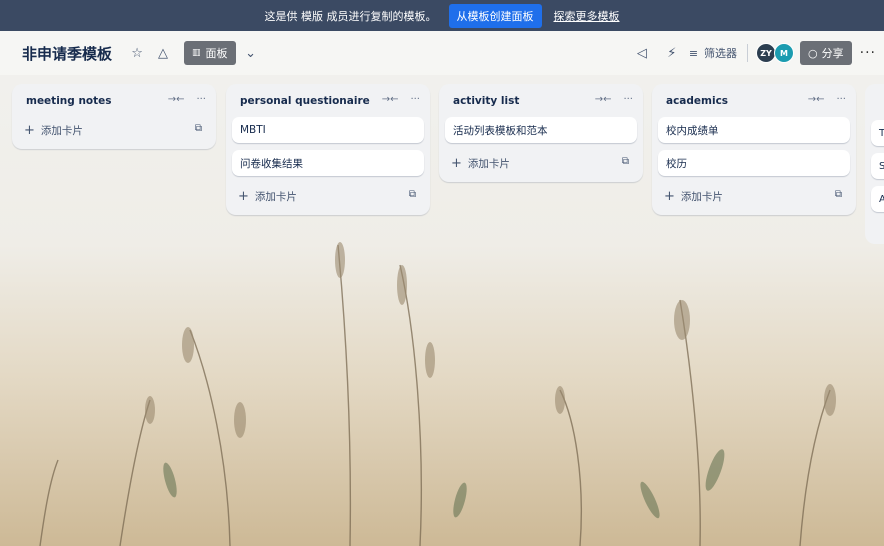 The image size is (884, 546). Describe the element at coordinates (305, 101) in the screenshot. I see `list-title: personal questionaire` at that location.